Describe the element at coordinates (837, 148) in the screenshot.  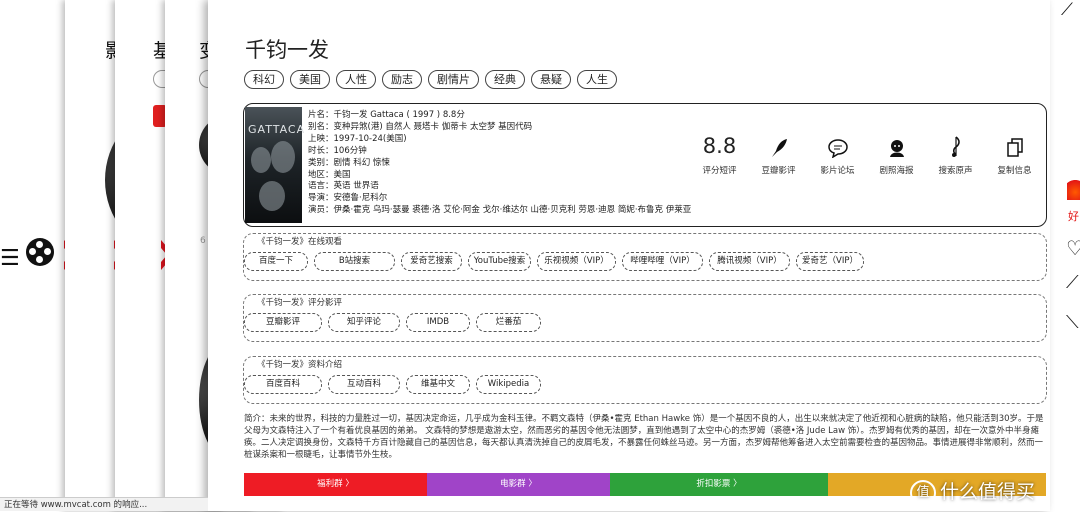
I see `chat-bubble-icon` at that location.